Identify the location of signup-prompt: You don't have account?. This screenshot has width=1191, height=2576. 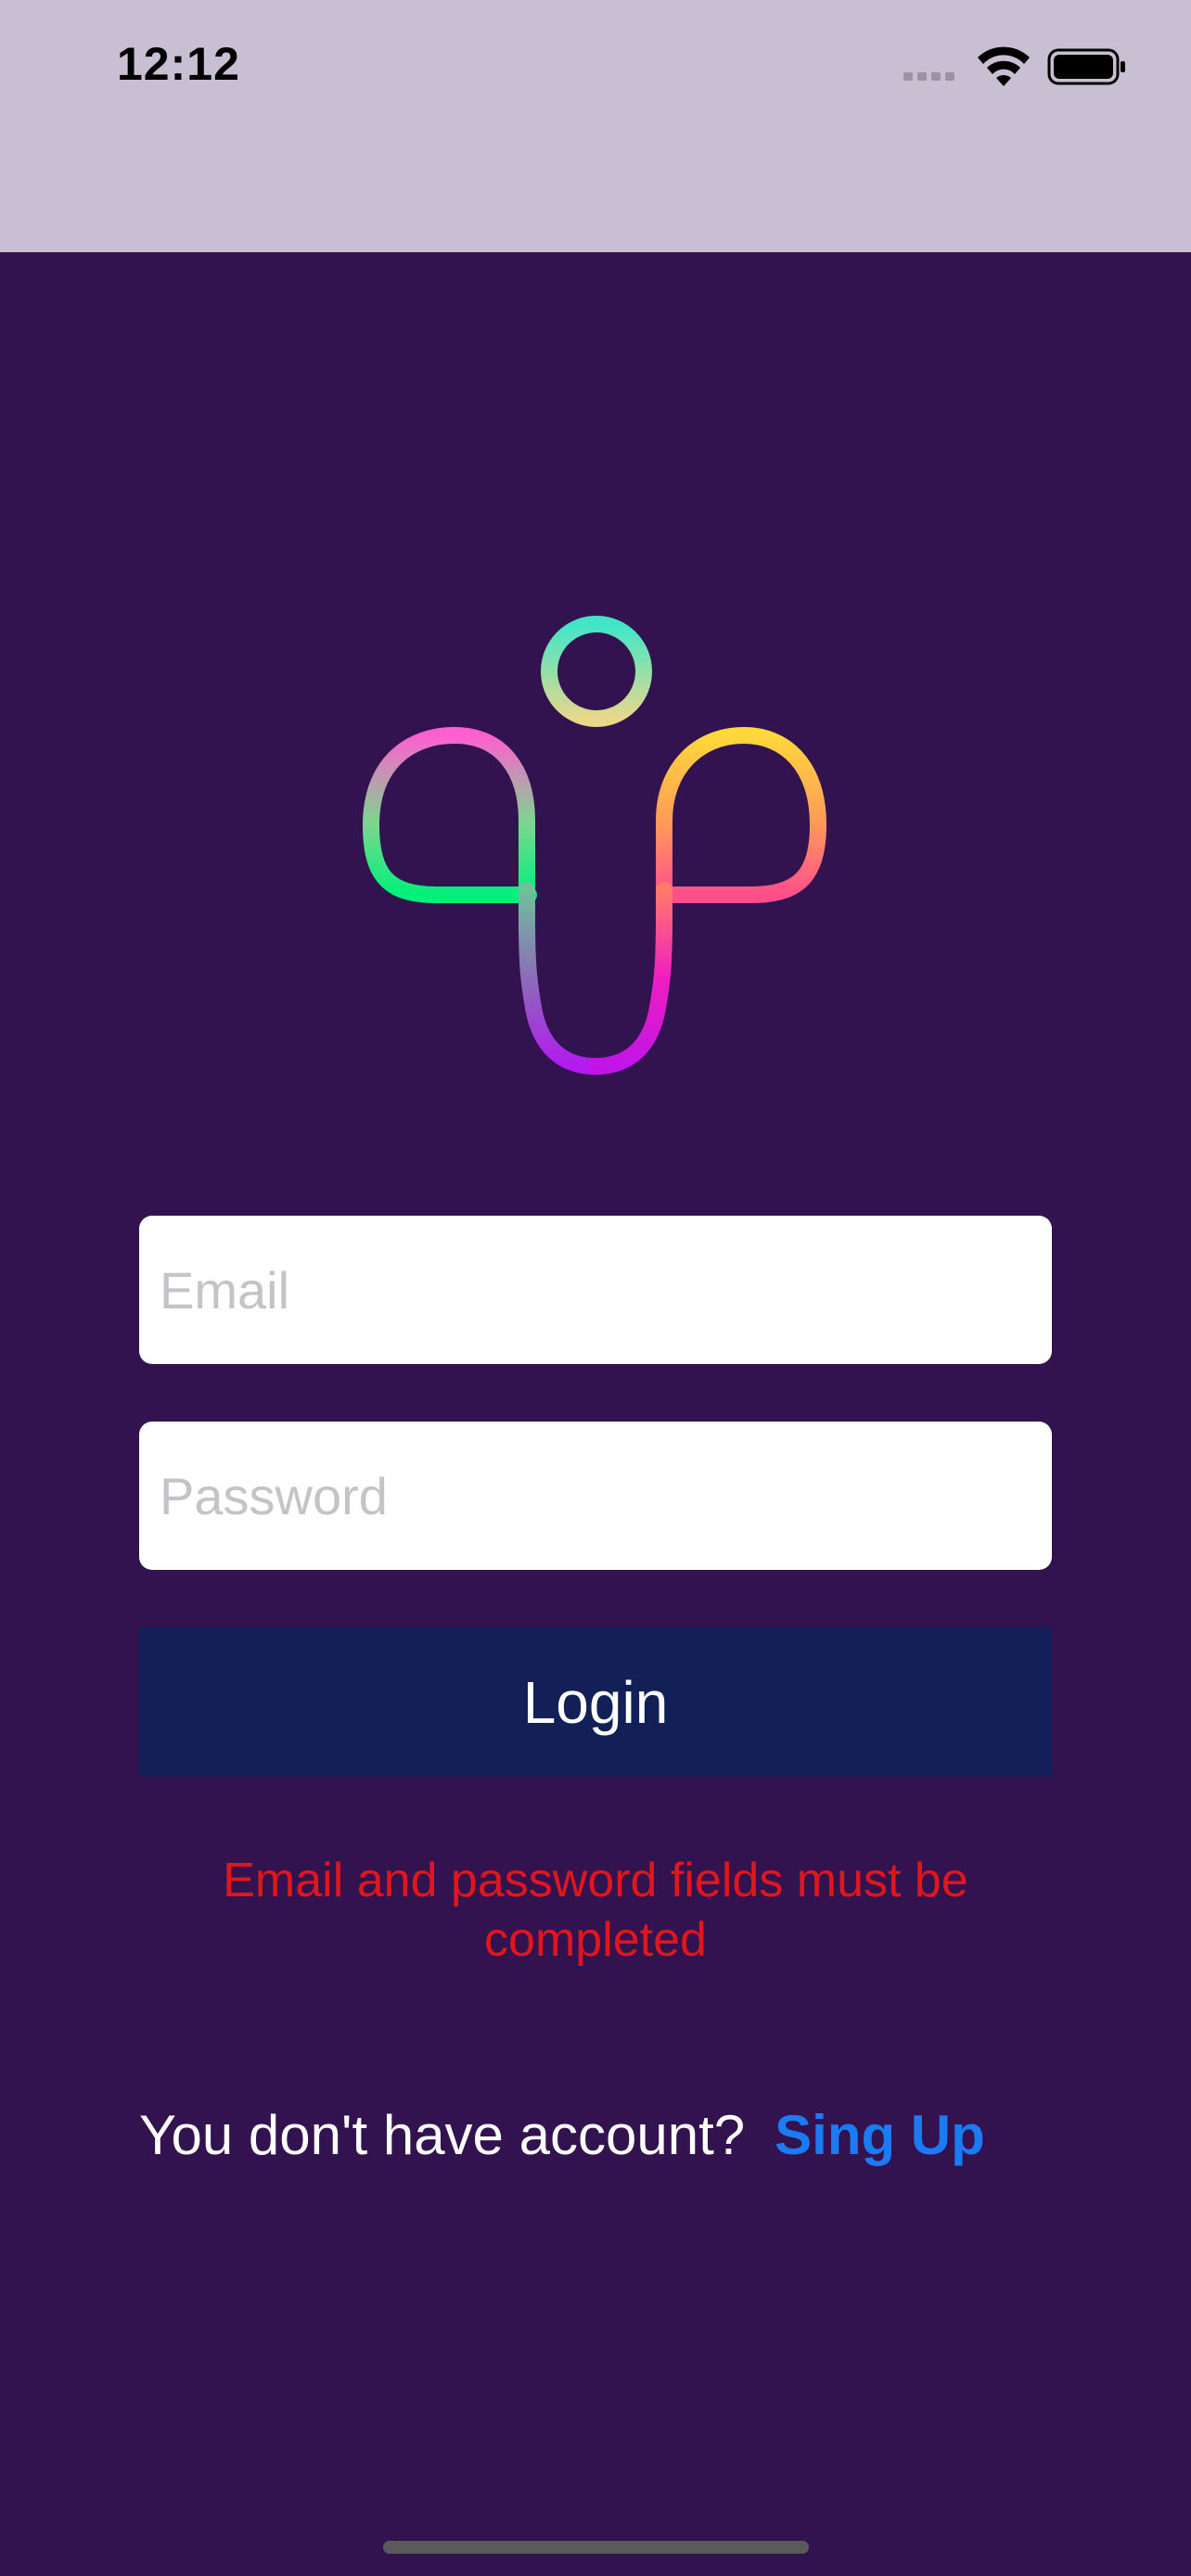
(442, 2134).